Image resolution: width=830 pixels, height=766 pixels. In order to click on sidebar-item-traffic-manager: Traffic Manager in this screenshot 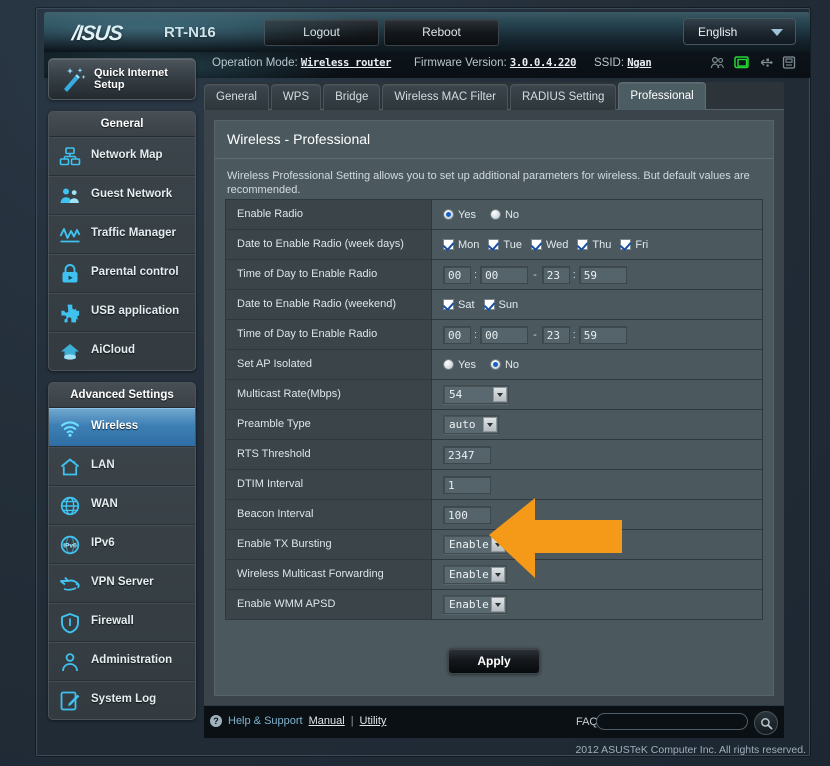, I will do `click(122, 234)`.